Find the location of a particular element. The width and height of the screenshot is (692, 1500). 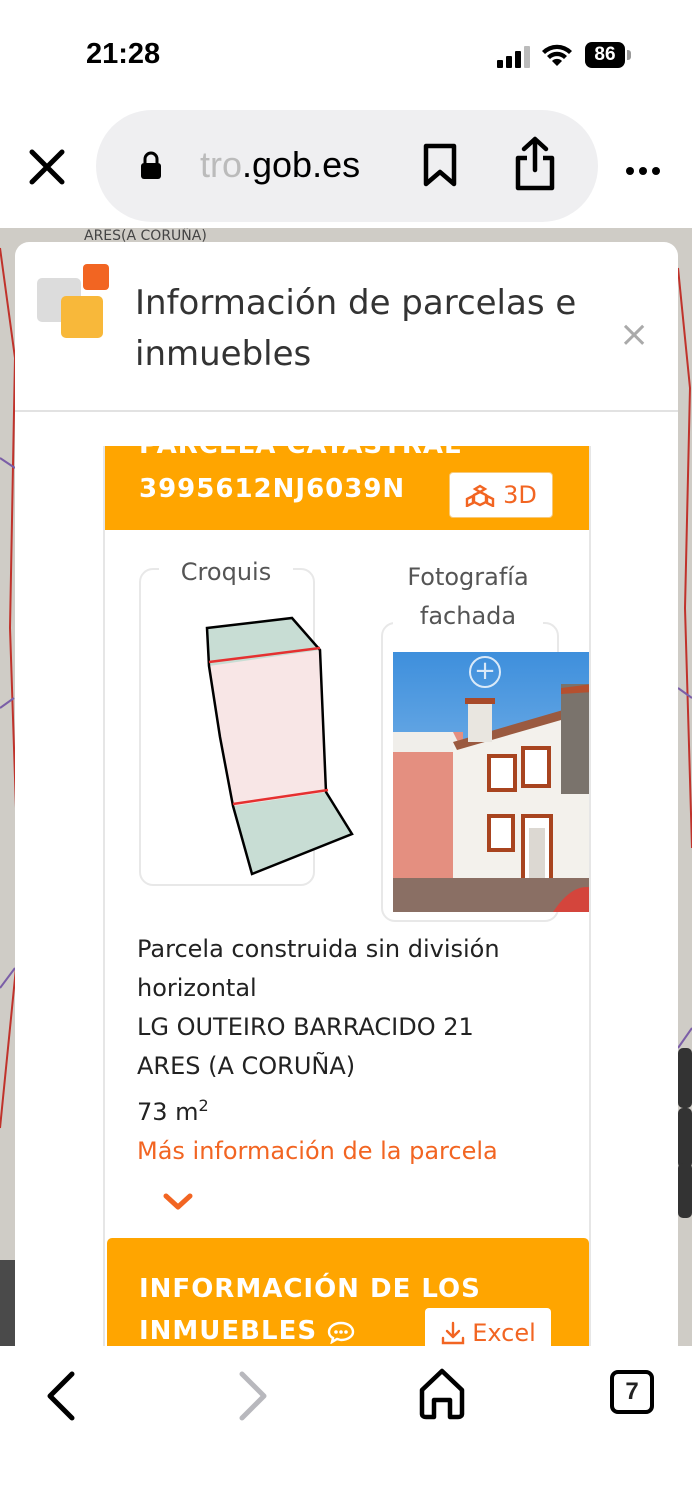

comment-icon is located at coordinates (341, 1332).